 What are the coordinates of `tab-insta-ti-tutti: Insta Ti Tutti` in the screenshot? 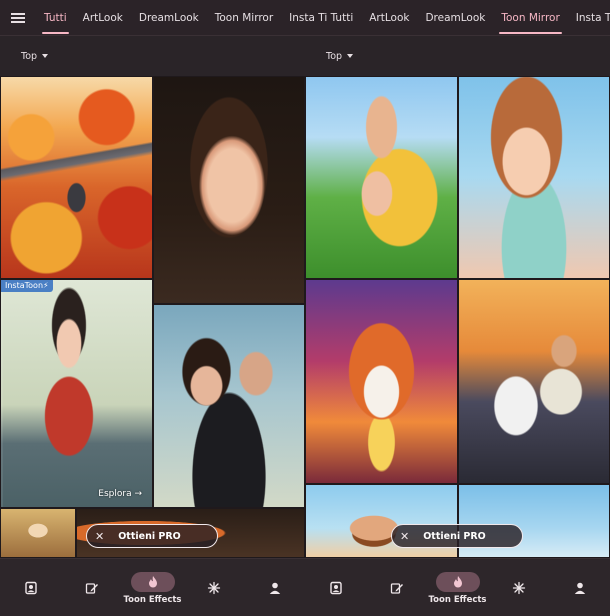 It's located at (321, 18).